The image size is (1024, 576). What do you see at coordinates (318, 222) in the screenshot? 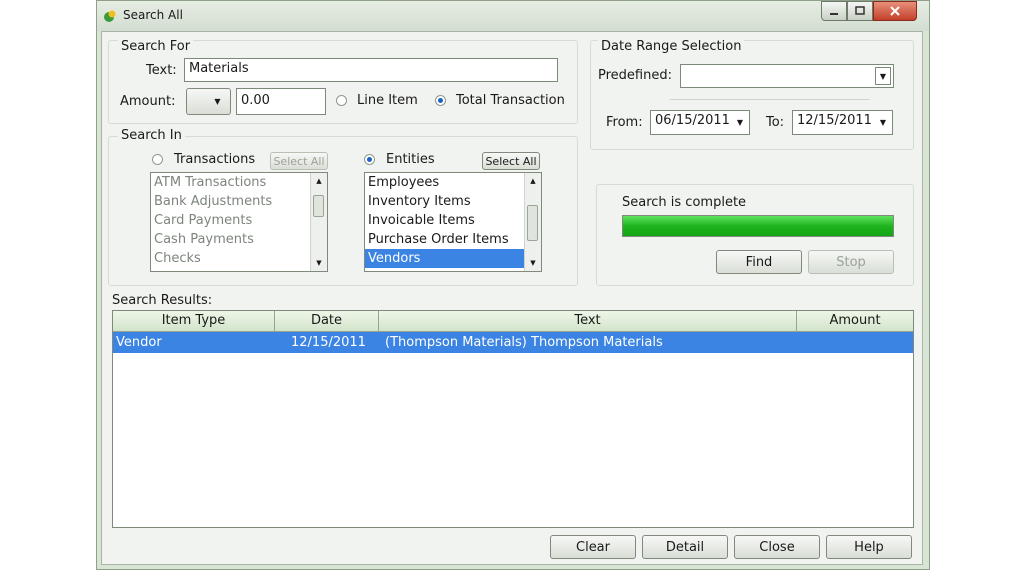
I see `transactions-scrollbar: ▲ ▼` at bounding box center [318, 222].